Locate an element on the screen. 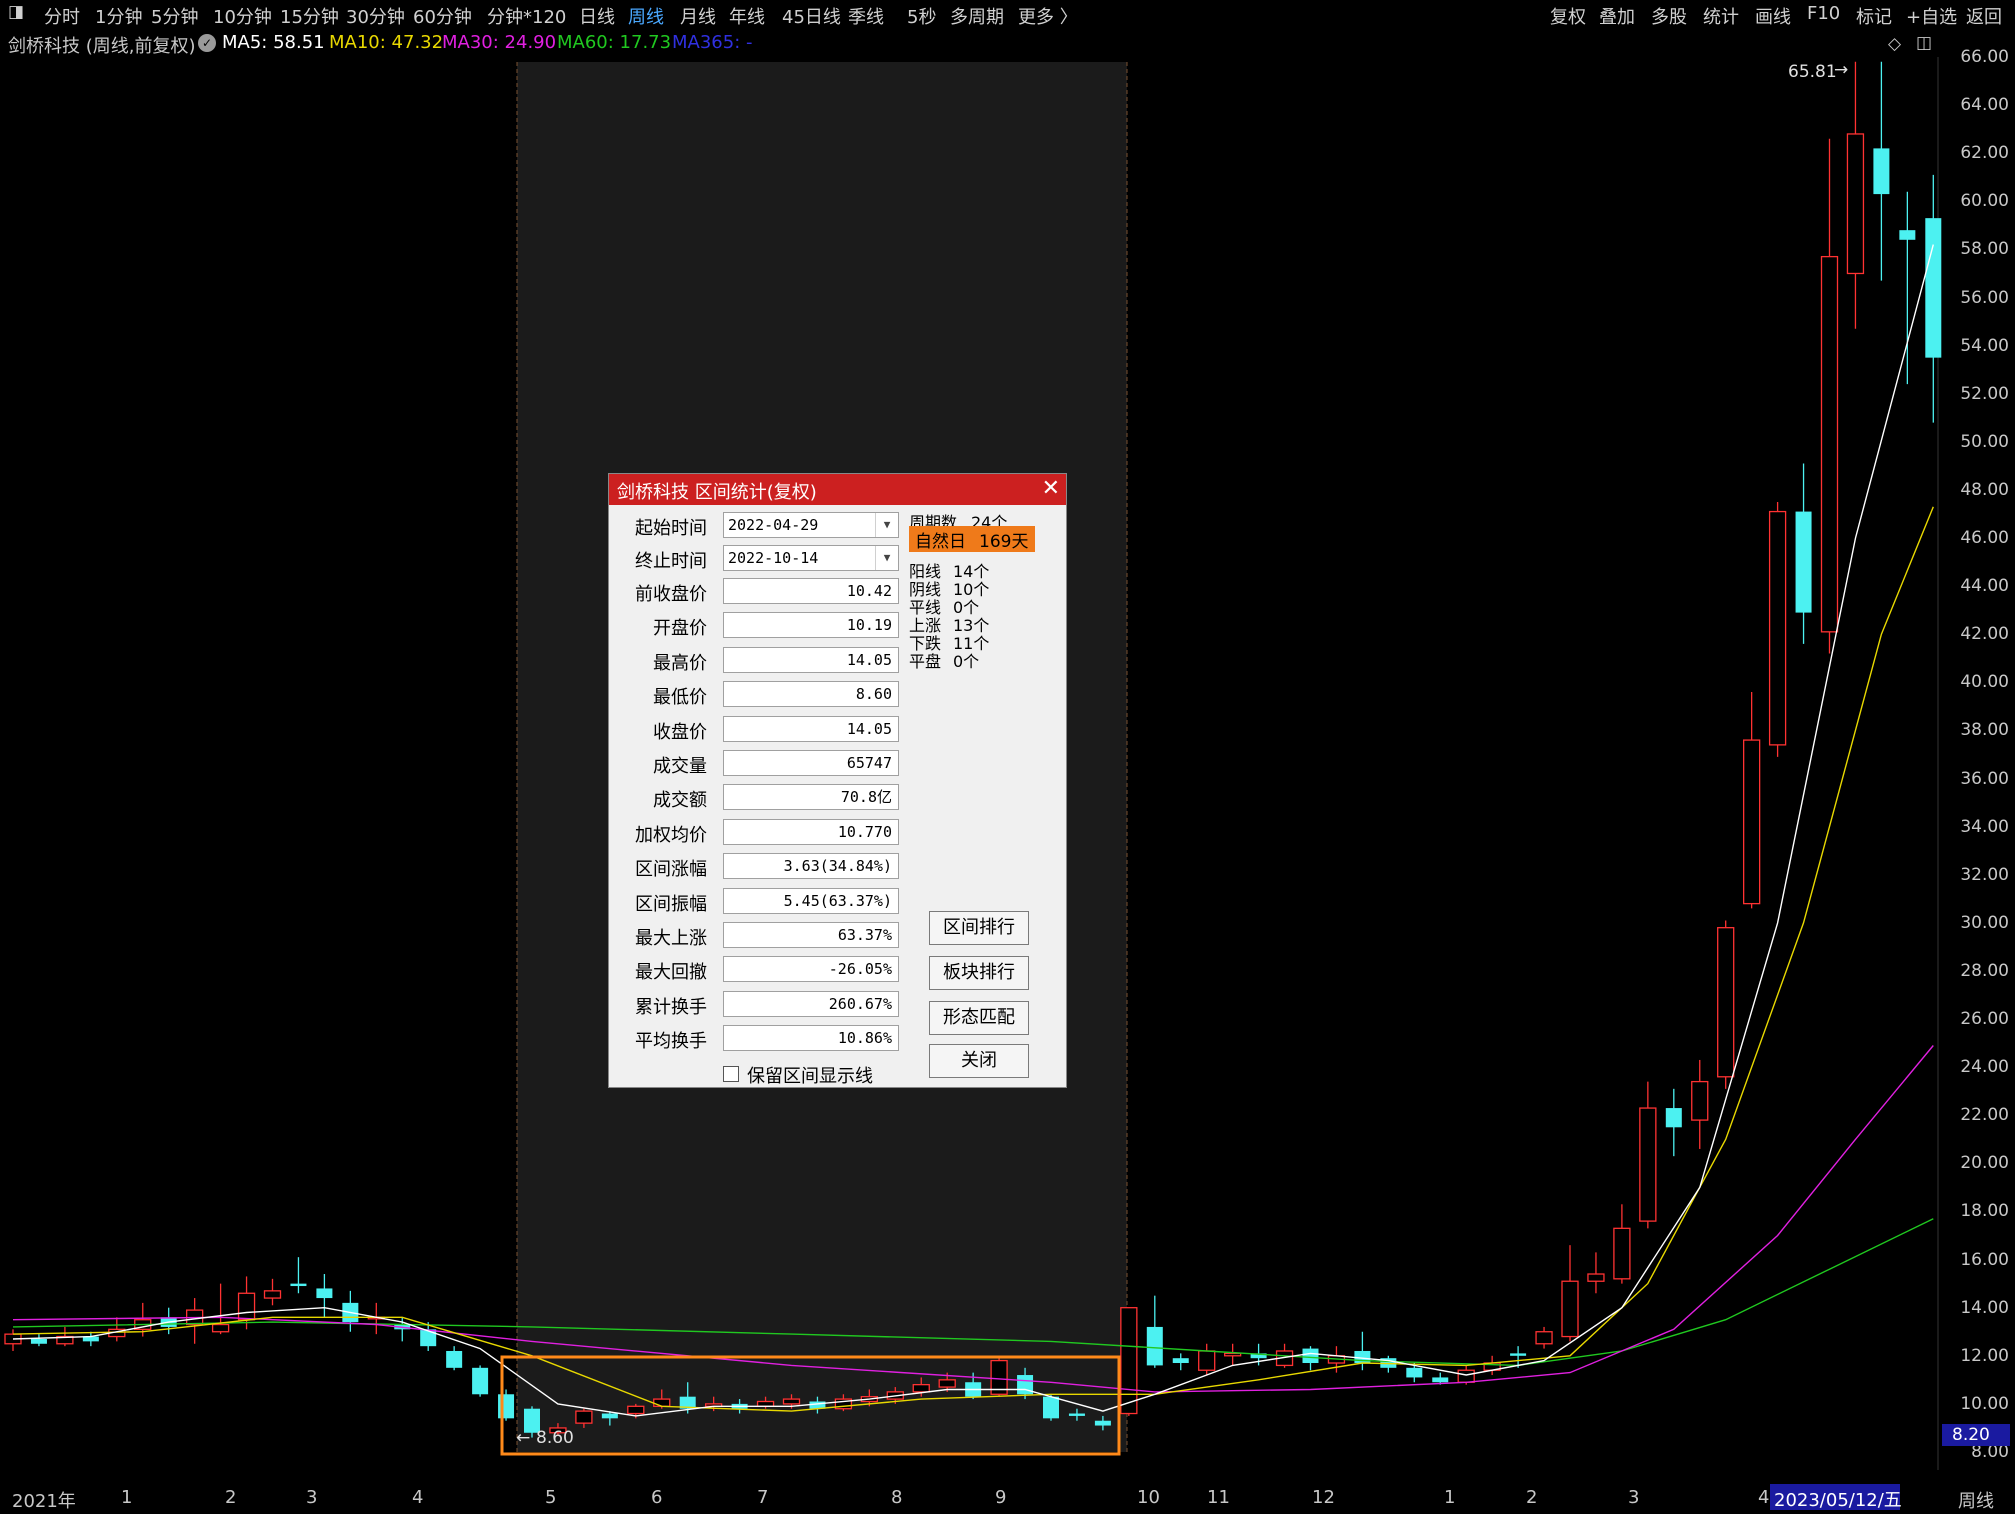 The width and height of the screenshot is (2015, 1514). close-icon: ✕ is located at coordinates (1051, 488).